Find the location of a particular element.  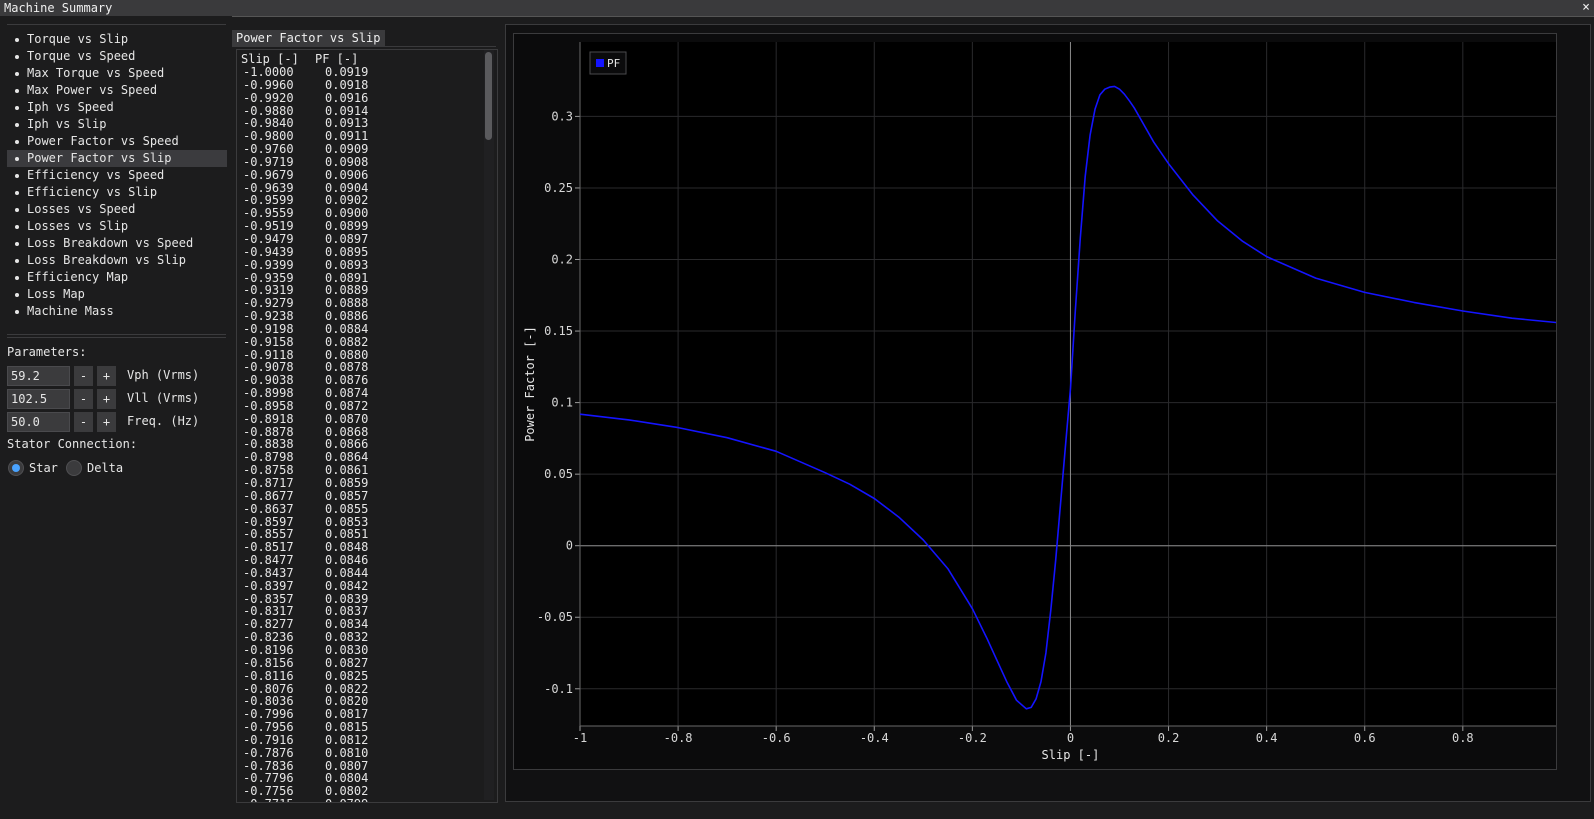

y-tick-label: -0.1 is located at coordinates (558, 689).